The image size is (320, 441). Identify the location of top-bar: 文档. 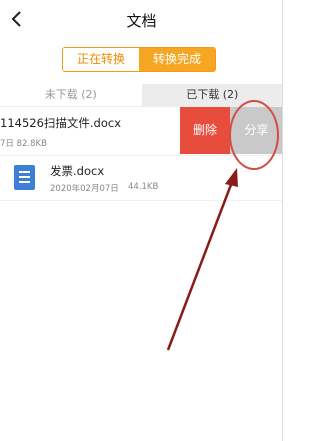
(141, 19).